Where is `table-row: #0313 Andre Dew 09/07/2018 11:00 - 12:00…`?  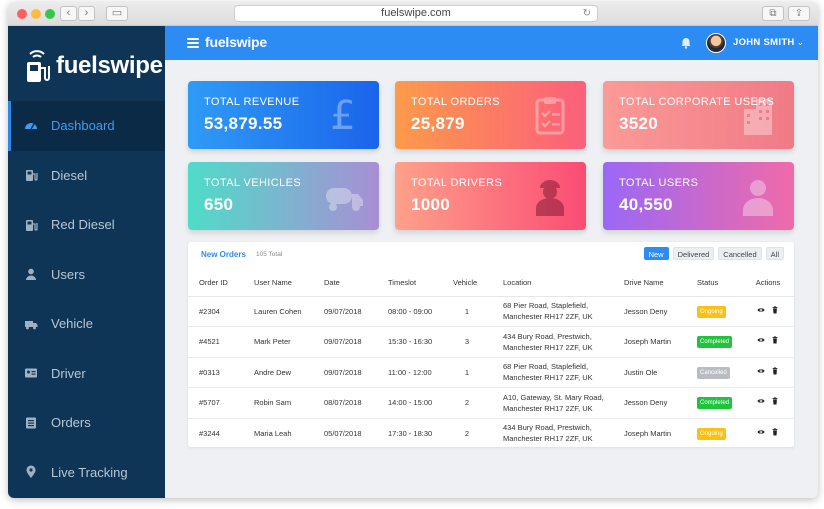 table-row: #0313 Andre Dew 09/07/2018 11:00 - 12:00… is located at coordinates (491, 372).